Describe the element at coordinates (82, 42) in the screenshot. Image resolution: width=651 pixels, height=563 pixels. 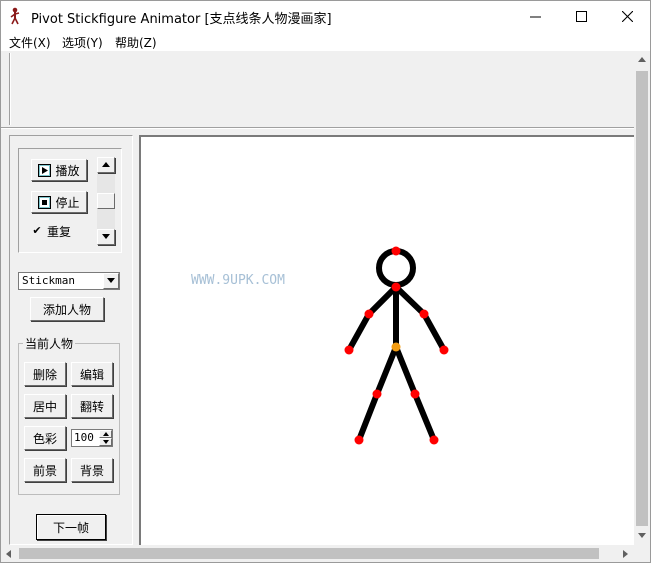
I see `menu-options: 选项(Y)` at that location.